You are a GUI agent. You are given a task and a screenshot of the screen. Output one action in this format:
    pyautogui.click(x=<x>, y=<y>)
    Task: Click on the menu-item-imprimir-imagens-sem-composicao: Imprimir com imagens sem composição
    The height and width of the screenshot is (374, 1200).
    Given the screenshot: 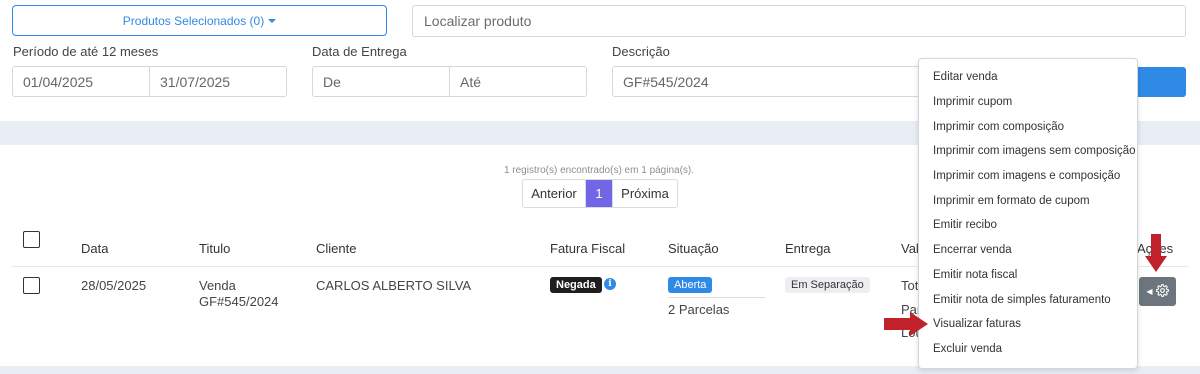 What is the action you would take?
    pyautogui.click(x=1028, y=151)
    